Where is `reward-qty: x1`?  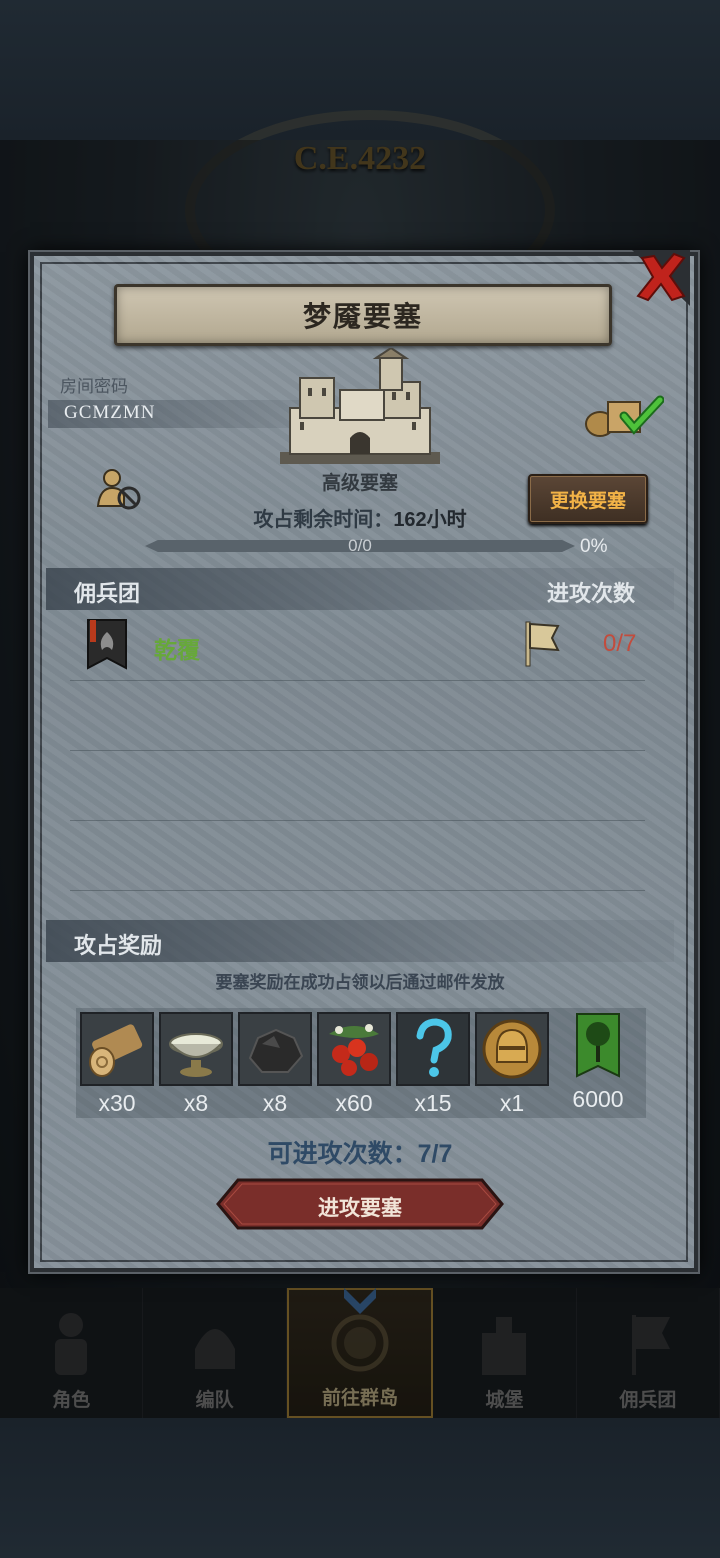
reward-qty: x1 is located at coordinates (512, 1103).